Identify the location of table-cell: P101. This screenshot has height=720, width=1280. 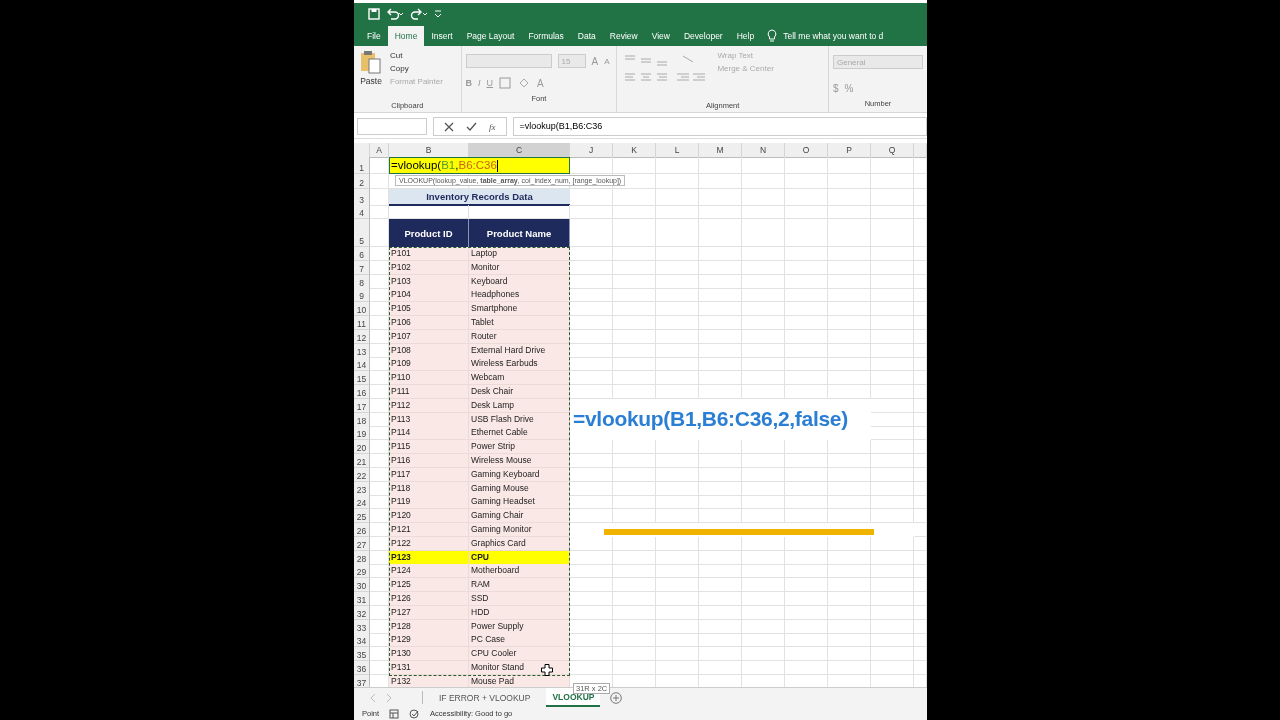
(429, 254).